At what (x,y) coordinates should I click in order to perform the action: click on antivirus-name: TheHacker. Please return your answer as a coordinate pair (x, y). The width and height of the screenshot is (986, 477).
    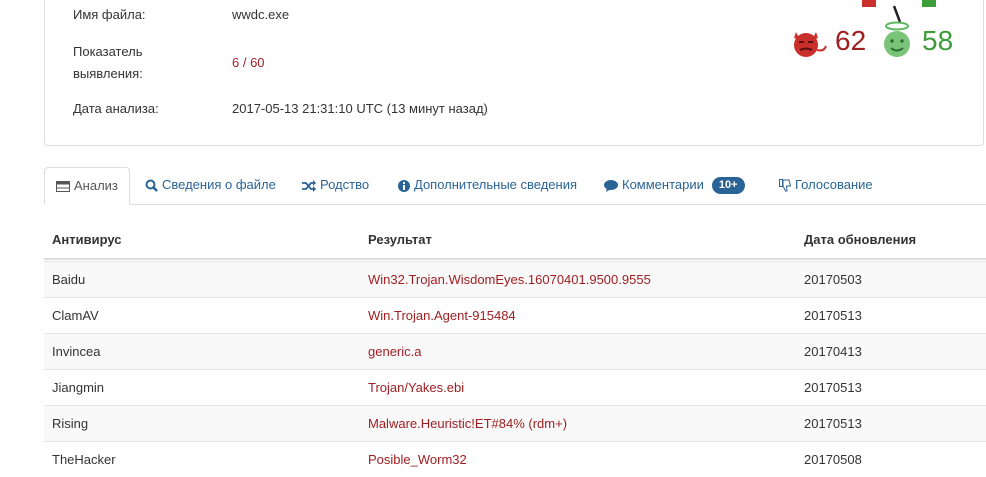
    Looking at the image, I should click on (84, 459).